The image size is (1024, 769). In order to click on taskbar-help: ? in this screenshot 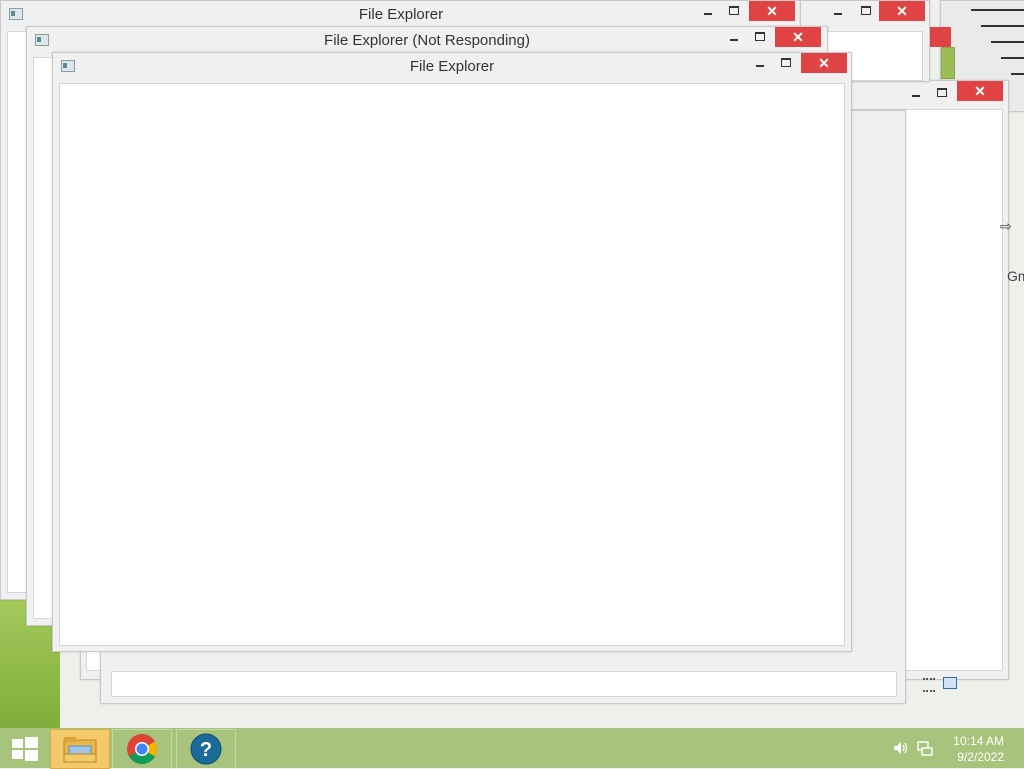, I will do `click(206, 749)`.